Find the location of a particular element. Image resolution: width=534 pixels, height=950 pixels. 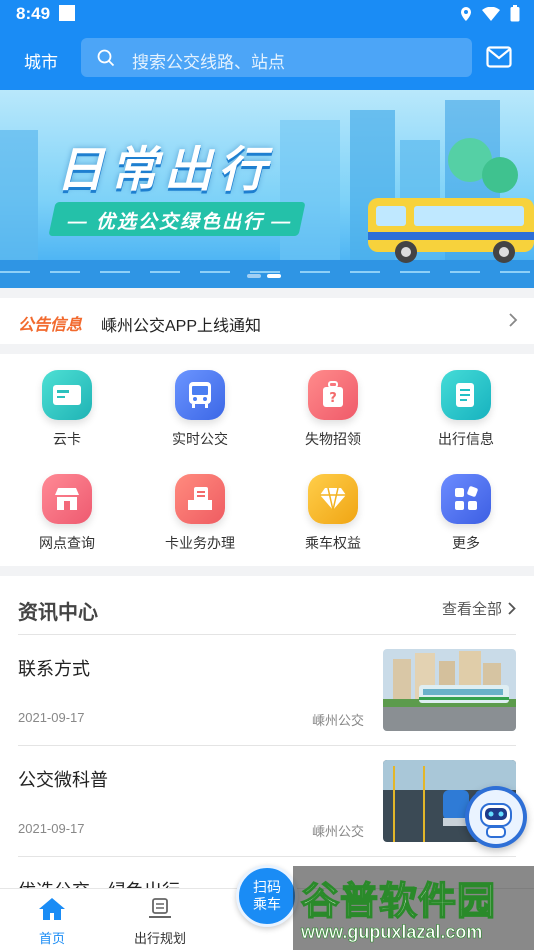

service-card-business: 卡业务办理 is located at coordinates (200, 508).